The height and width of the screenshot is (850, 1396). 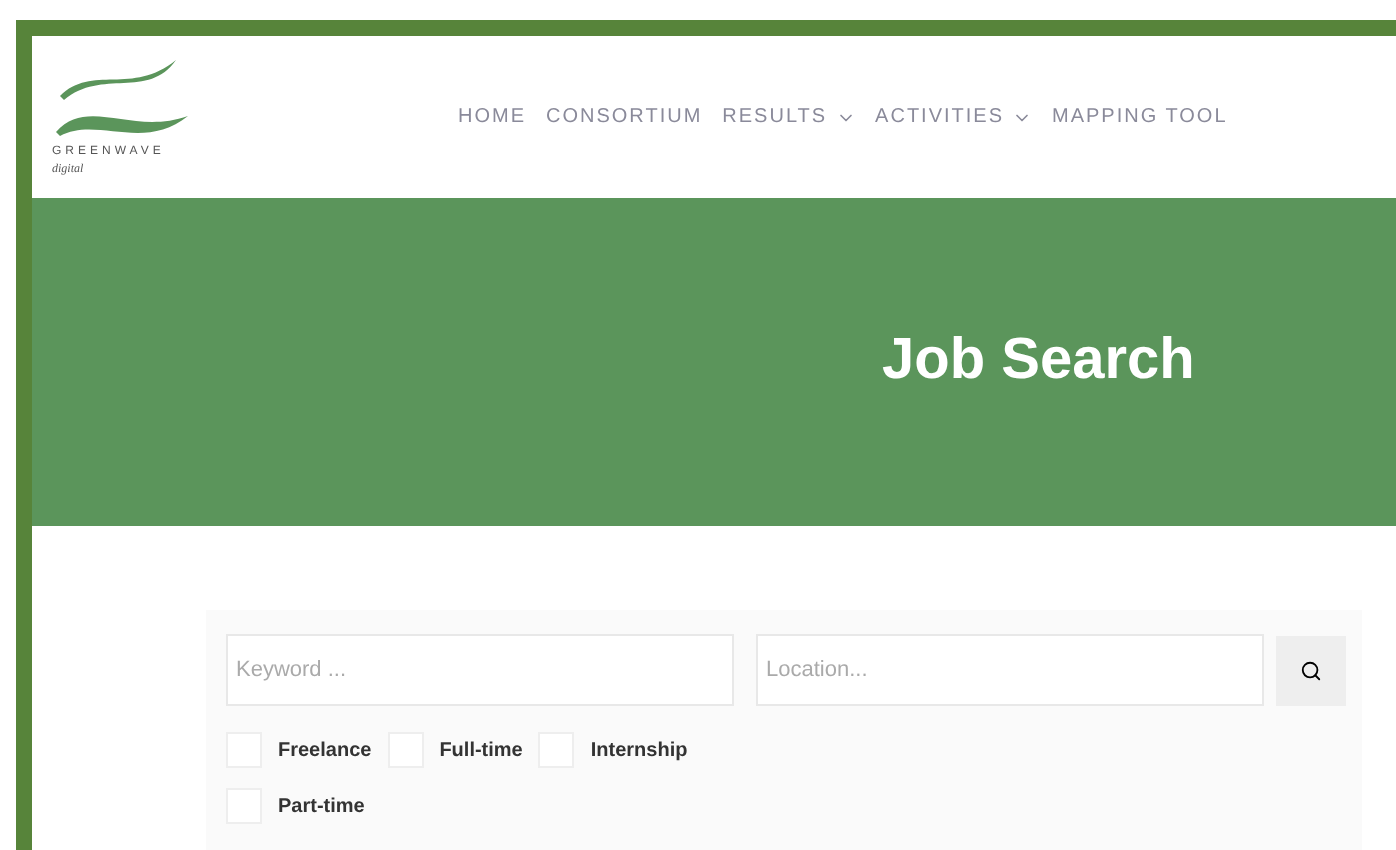 I want to click on search-icon, so click(x=1311, y=670).